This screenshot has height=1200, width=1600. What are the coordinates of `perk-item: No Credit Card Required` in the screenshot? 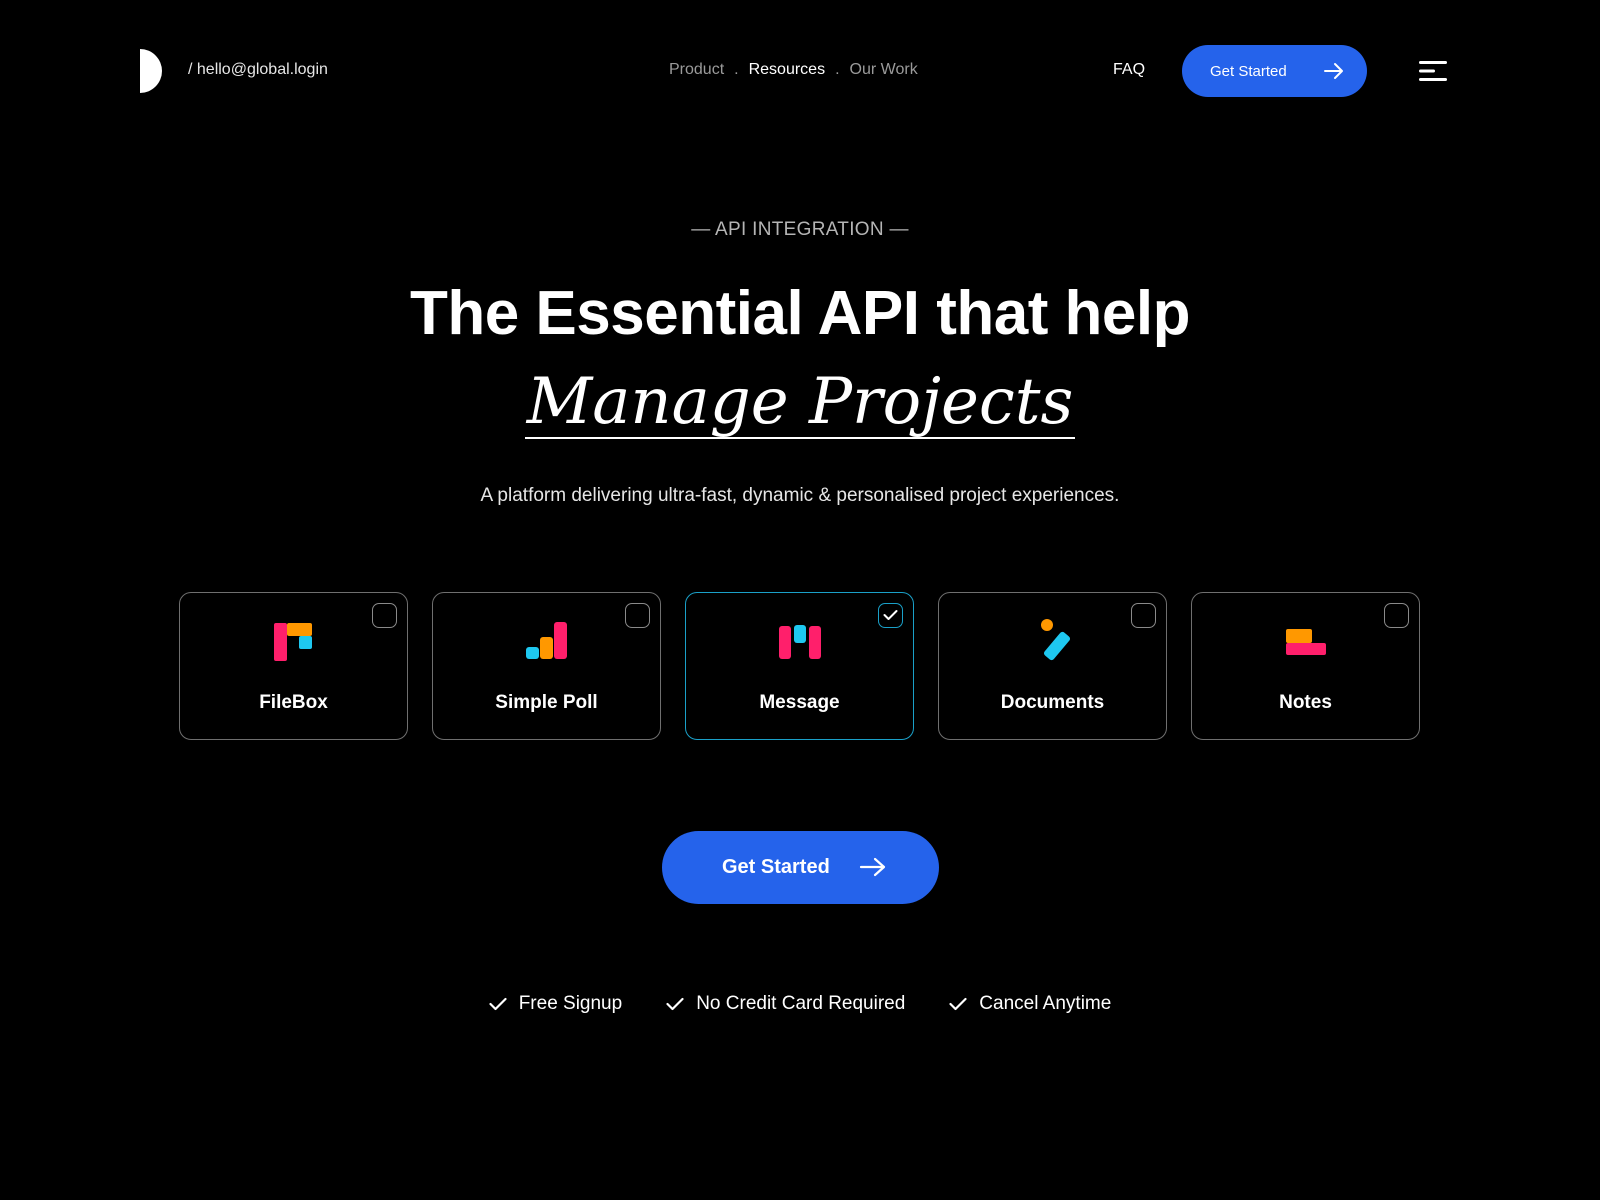 It's located at (785, 1004).